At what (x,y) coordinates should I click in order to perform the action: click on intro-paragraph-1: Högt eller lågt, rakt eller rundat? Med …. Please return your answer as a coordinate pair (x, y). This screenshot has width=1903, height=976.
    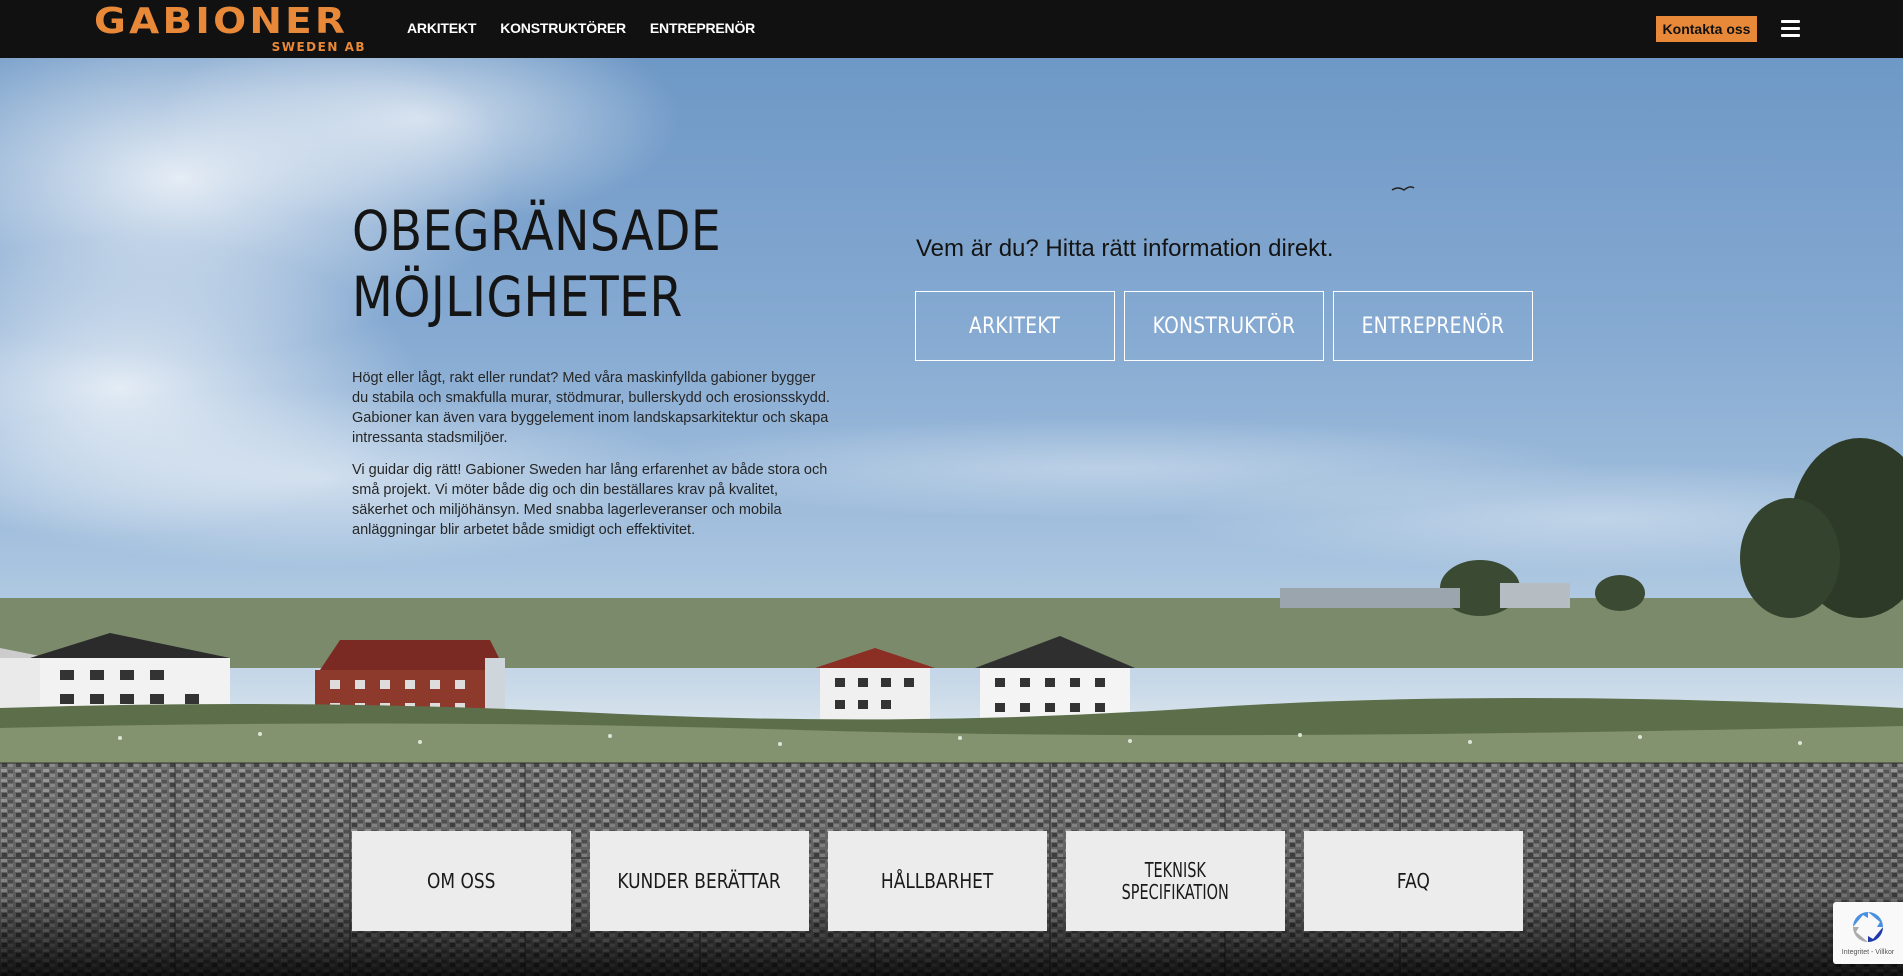
    Looking at the image, I should click on (591, 408).